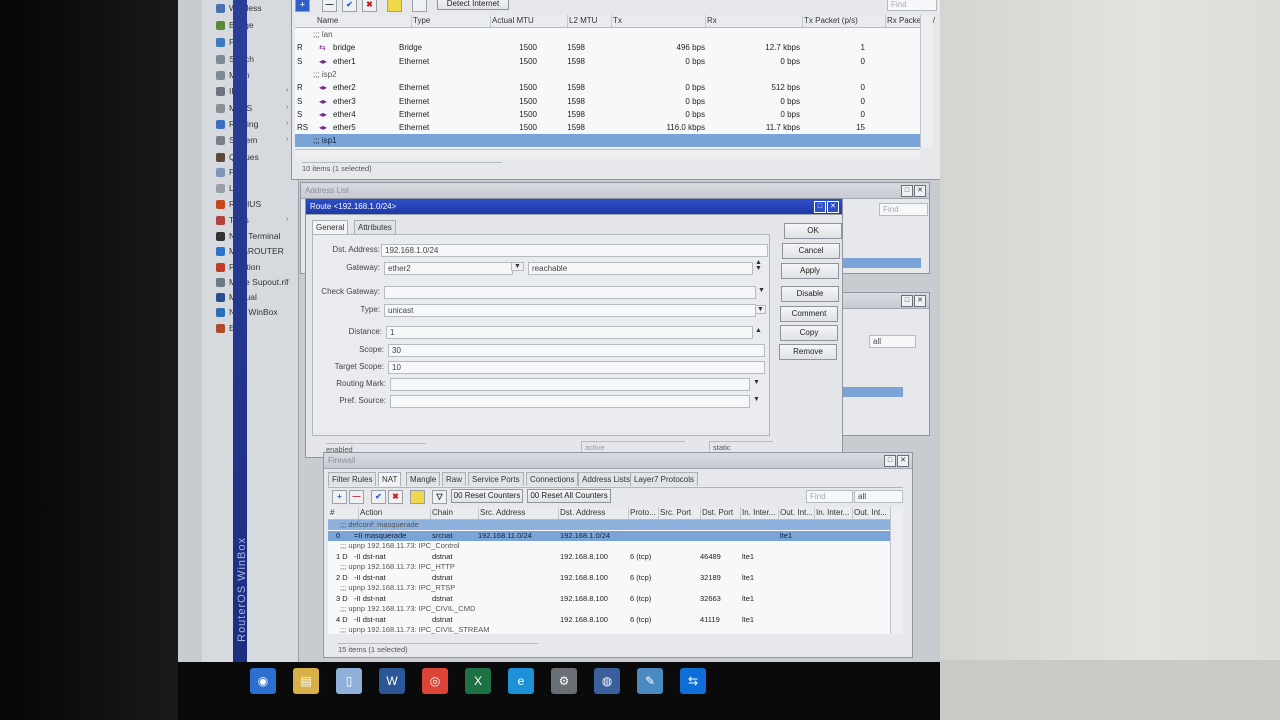 Image resolution: width=1280 pixels, height=720 pixels. What do you see at coordinates (606, 479) in the screenshot?
I see `tab-address-lists: Address Lists` at bounding box center [606, 479].